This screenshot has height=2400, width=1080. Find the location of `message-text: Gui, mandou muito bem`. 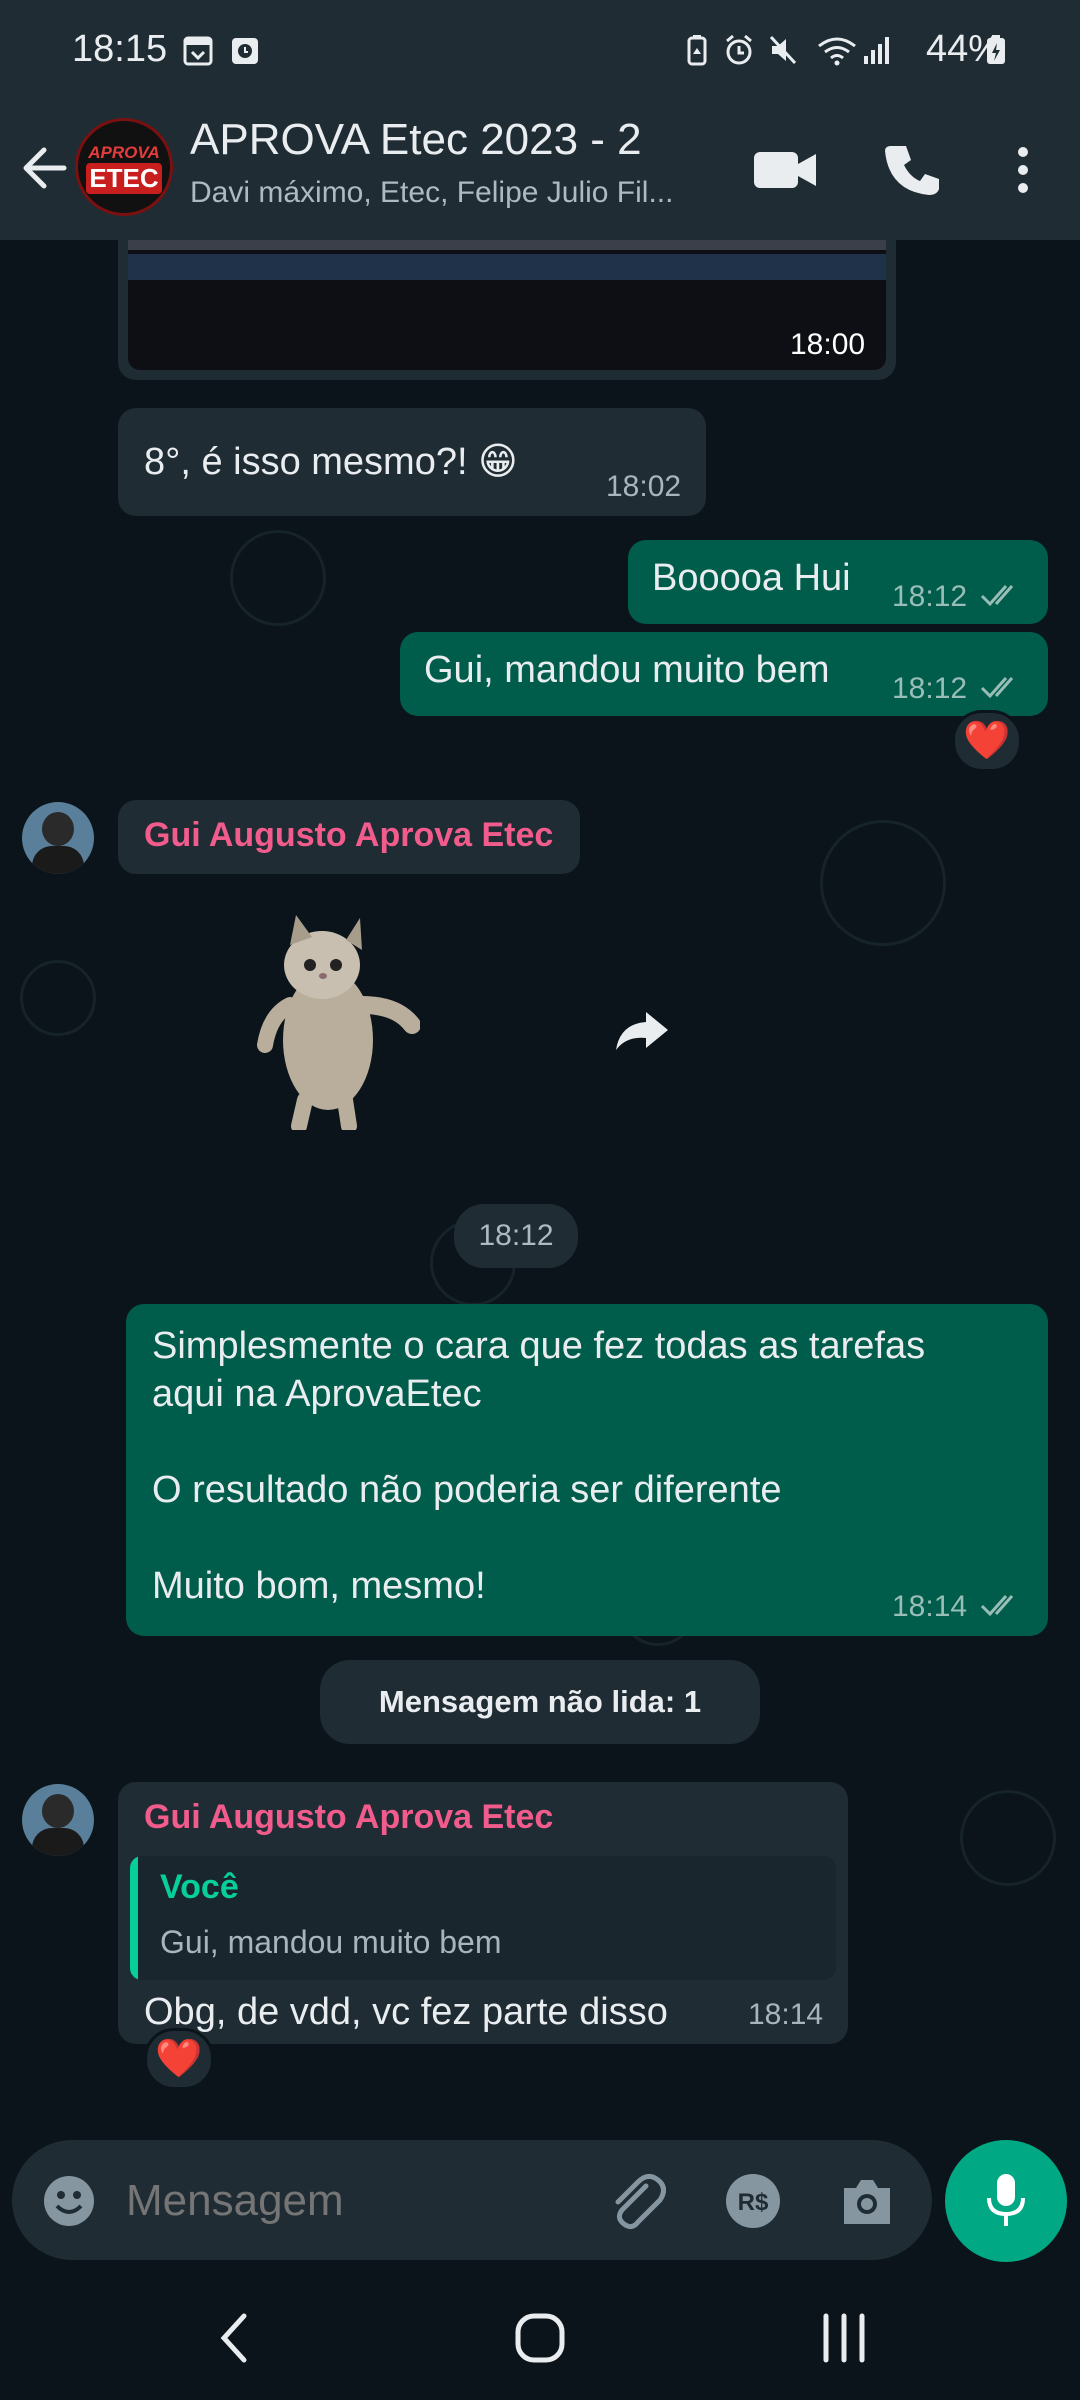

message-text: Gui, mandou muito bem is located at coordinates (627, 670).